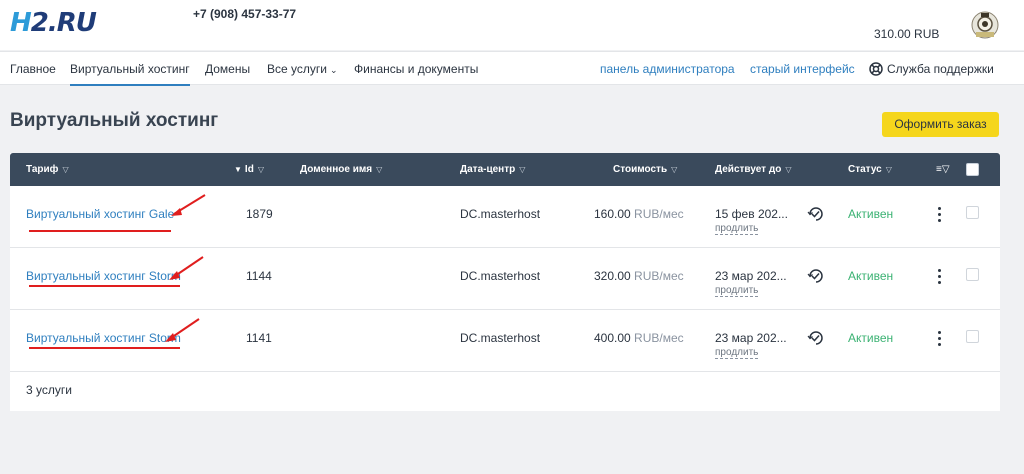 The image size is (1024, 474). Describe the element at coordinates (985, 25) in the screenshot. I see `user-avatar-icon` at that location.